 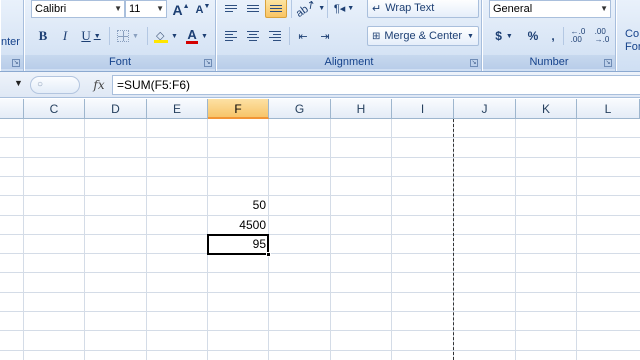 I want to click on column-header-k: K, so click(x=546, y=109).